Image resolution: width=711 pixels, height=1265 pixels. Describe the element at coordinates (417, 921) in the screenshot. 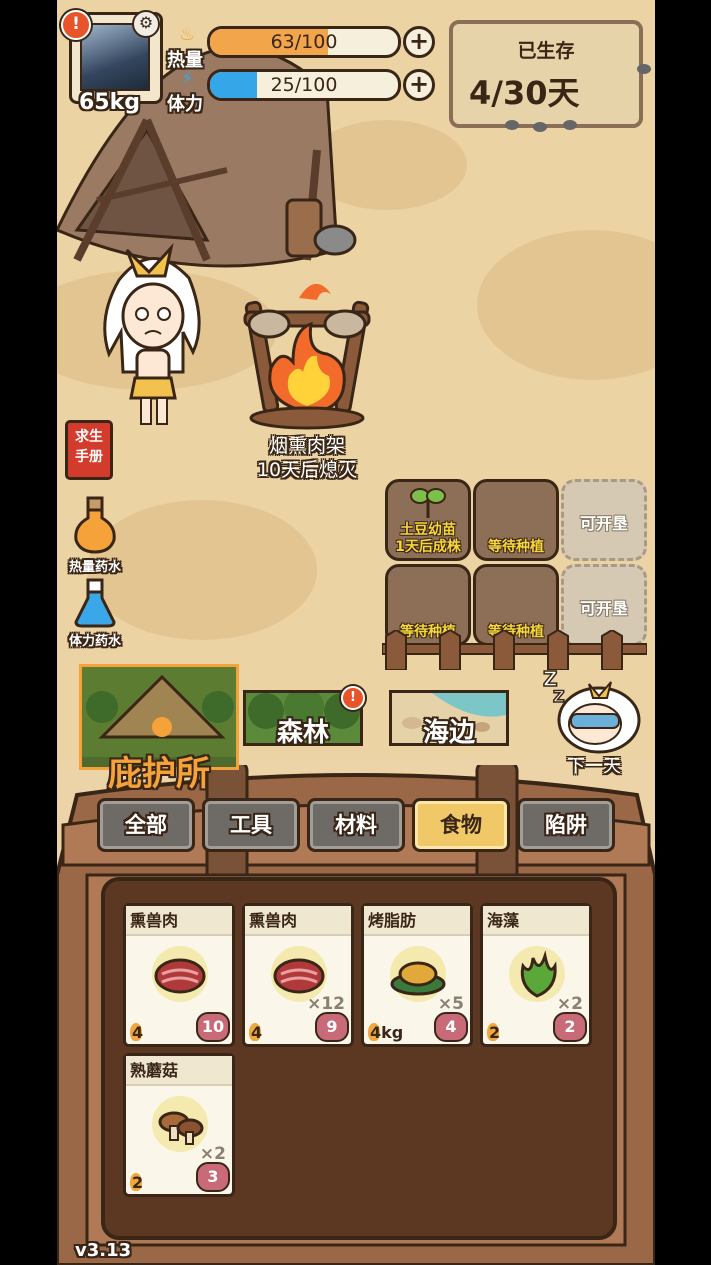

I see `item-name: 烤脂肪` at that location.